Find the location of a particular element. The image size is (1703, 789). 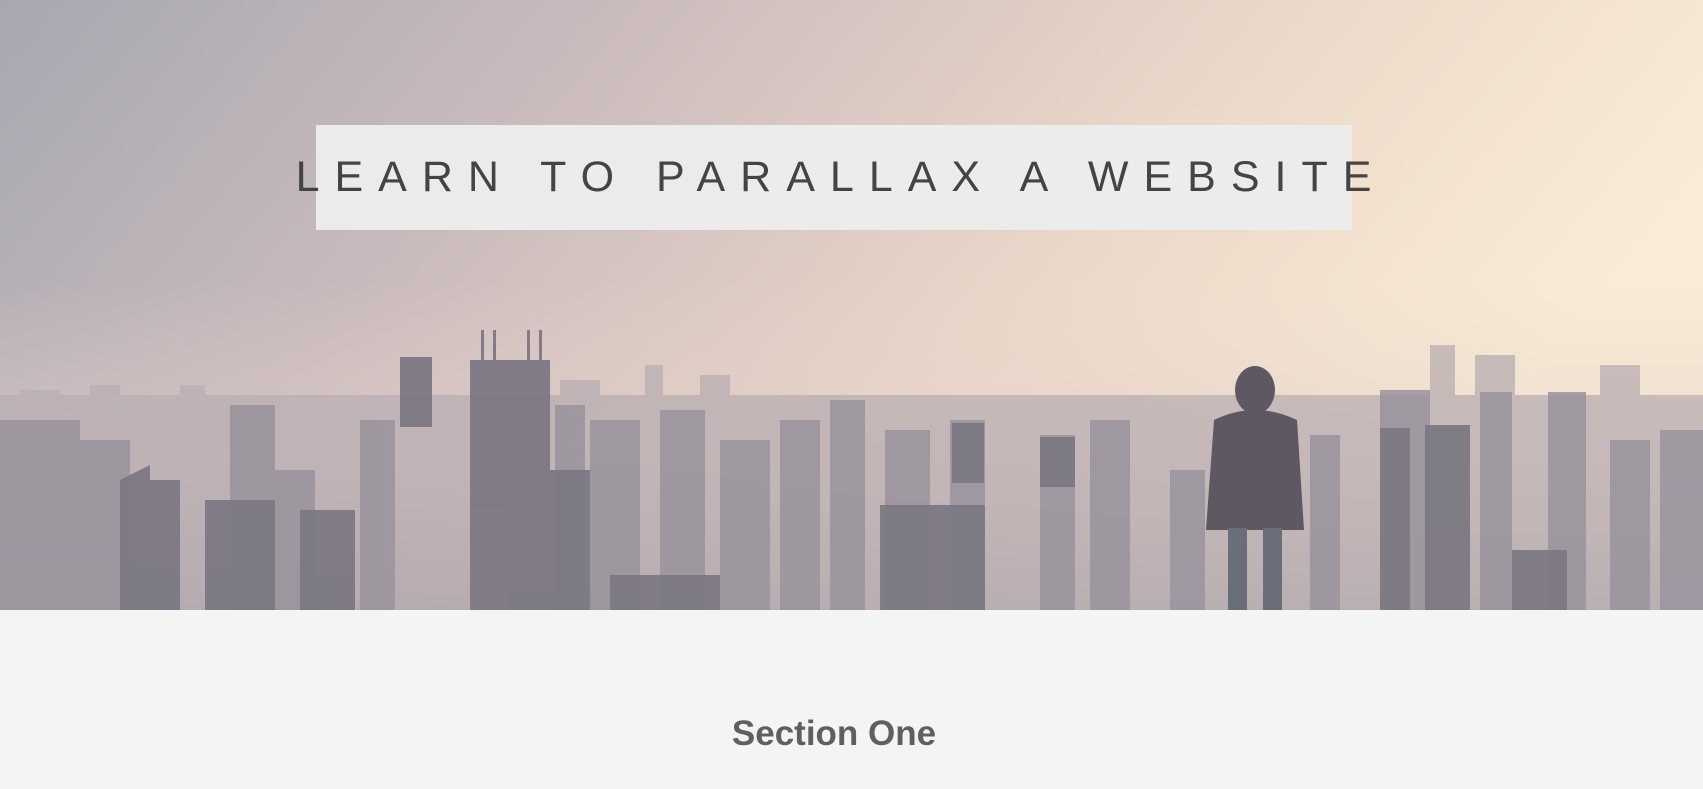

hero-title-box: LEARN TO PARALLAX A WEBSITE is located at coordinates (833, 177).